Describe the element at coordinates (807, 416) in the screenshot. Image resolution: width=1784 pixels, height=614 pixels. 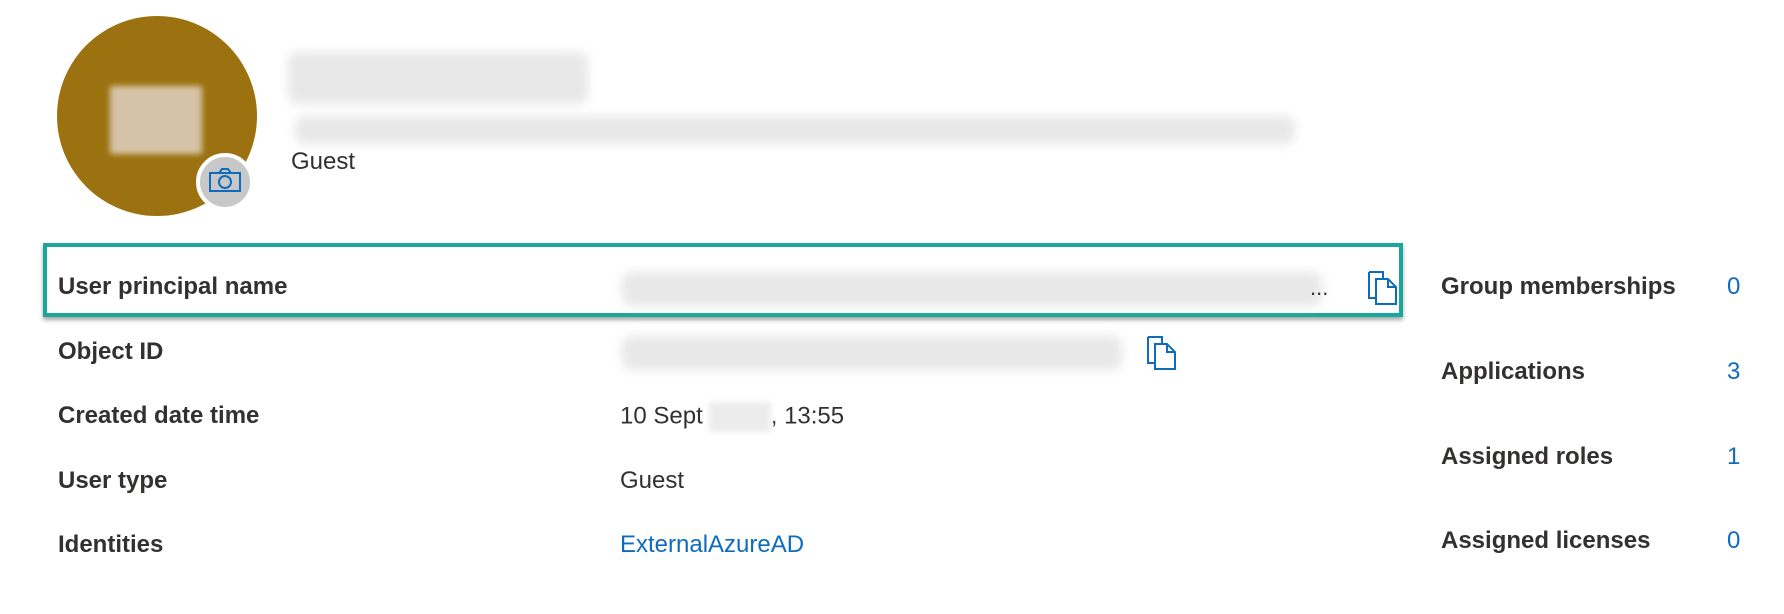
I see `created-time-suffix: , 13:55` at that location.